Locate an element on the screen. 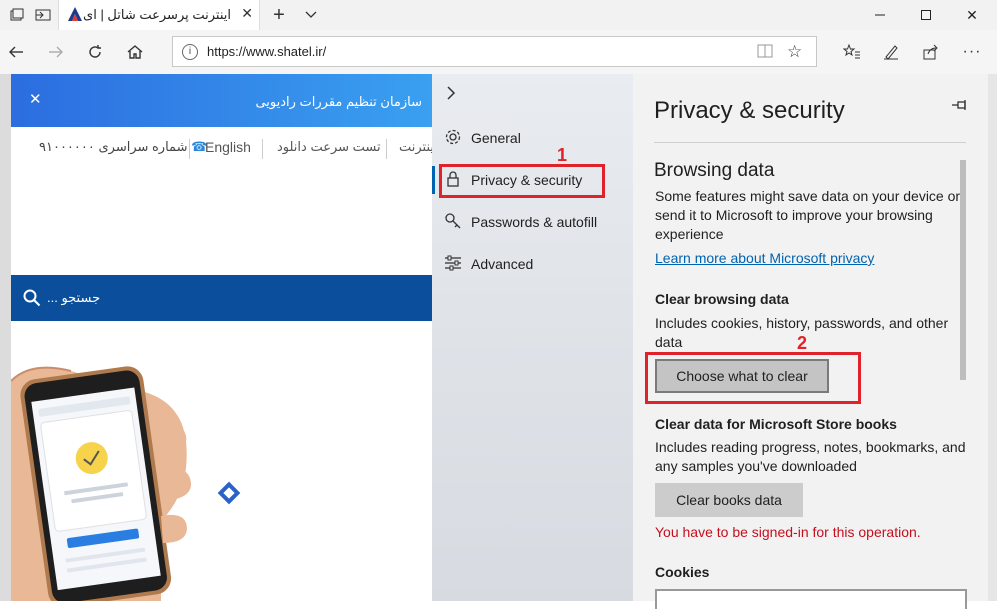  scrollbar-thumb is located at coordinates (963, 270).